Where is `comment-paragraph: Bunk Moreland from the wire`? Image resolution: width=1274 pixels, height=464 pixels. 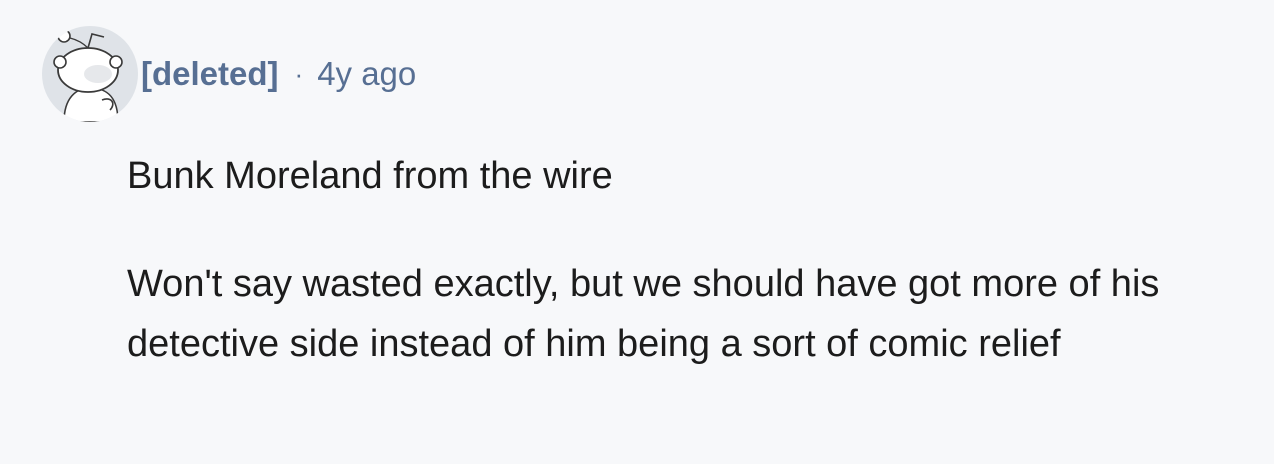 comment-paragraph: Bunk Moreland from the wire is located at coordinates (370, 176).